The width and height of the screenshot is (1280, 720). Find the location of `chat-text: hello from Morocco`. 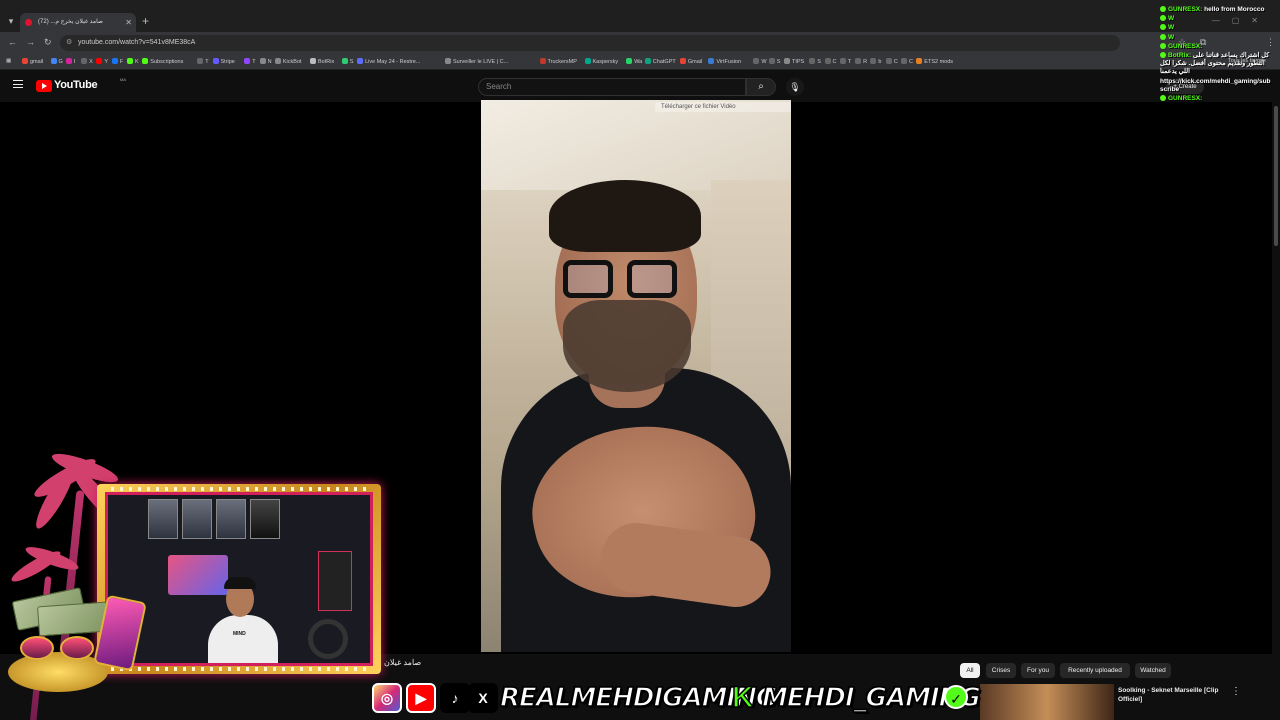

chat-text: hello from Morocco is located at coordinates (1234, 9).